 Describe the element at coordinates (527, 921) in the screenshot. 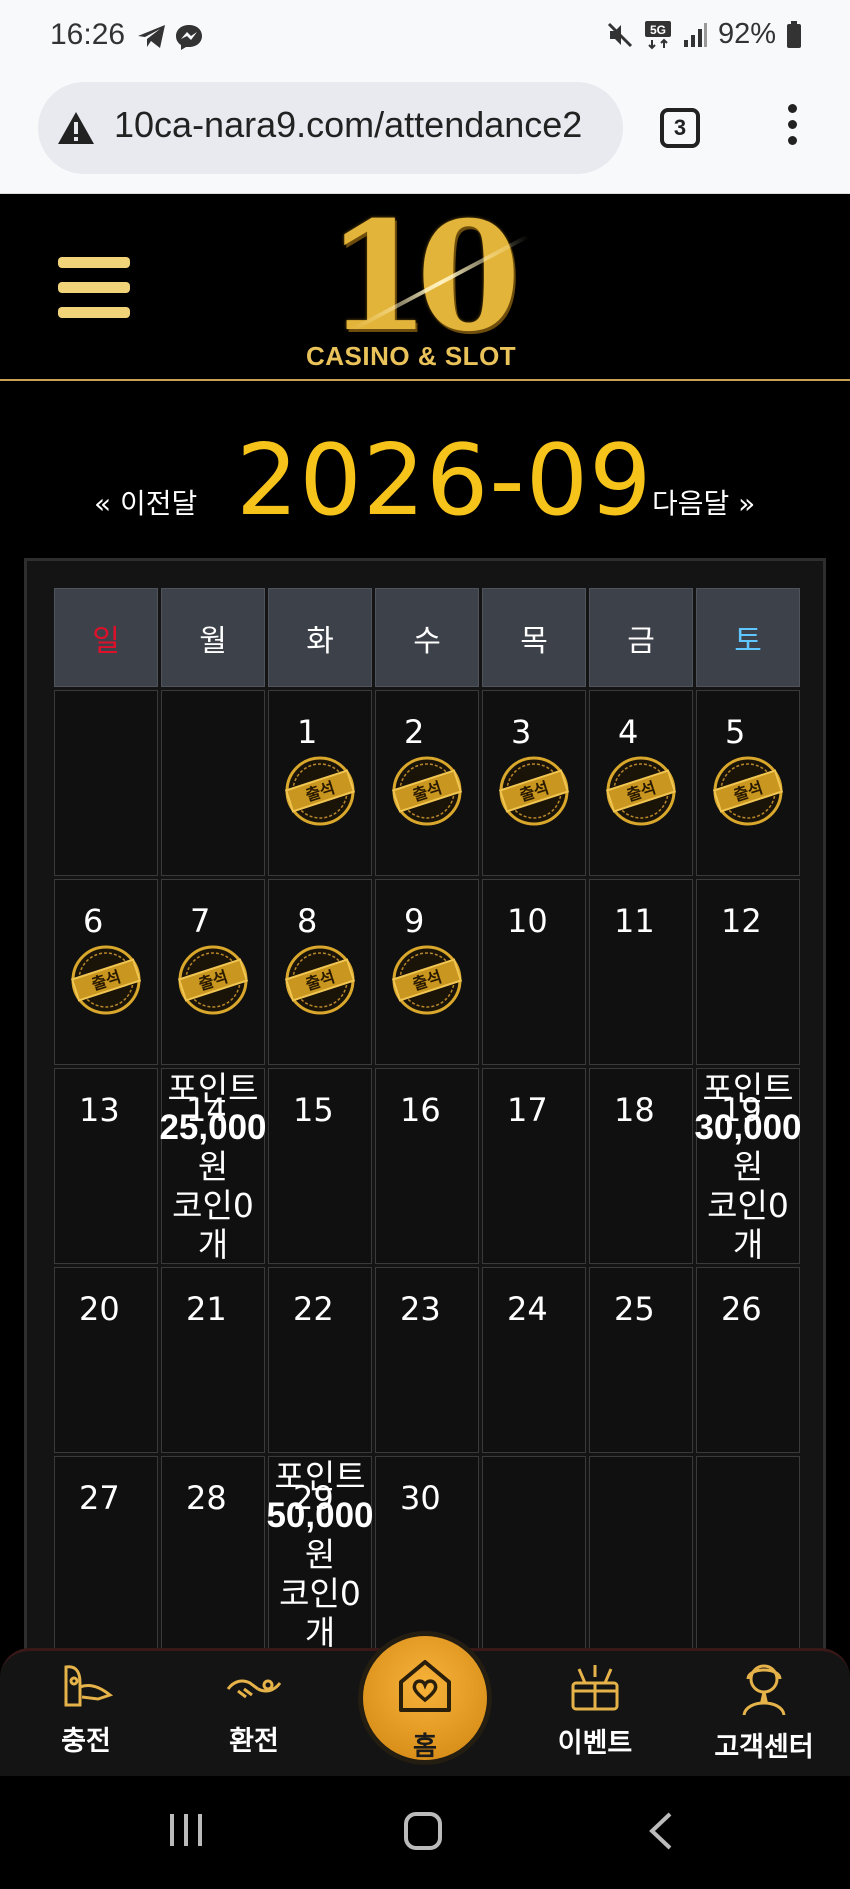

I see `day-number: 10` at that location.